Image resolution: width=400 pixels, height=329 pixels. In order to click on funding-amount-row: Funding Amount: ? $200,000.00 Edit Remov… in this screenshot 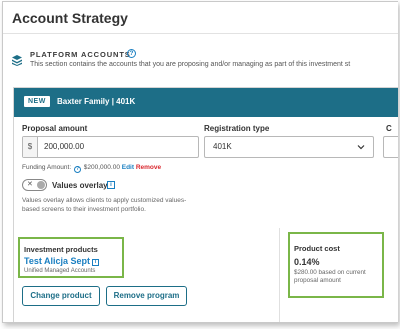, I will do `click(91, 168)`.